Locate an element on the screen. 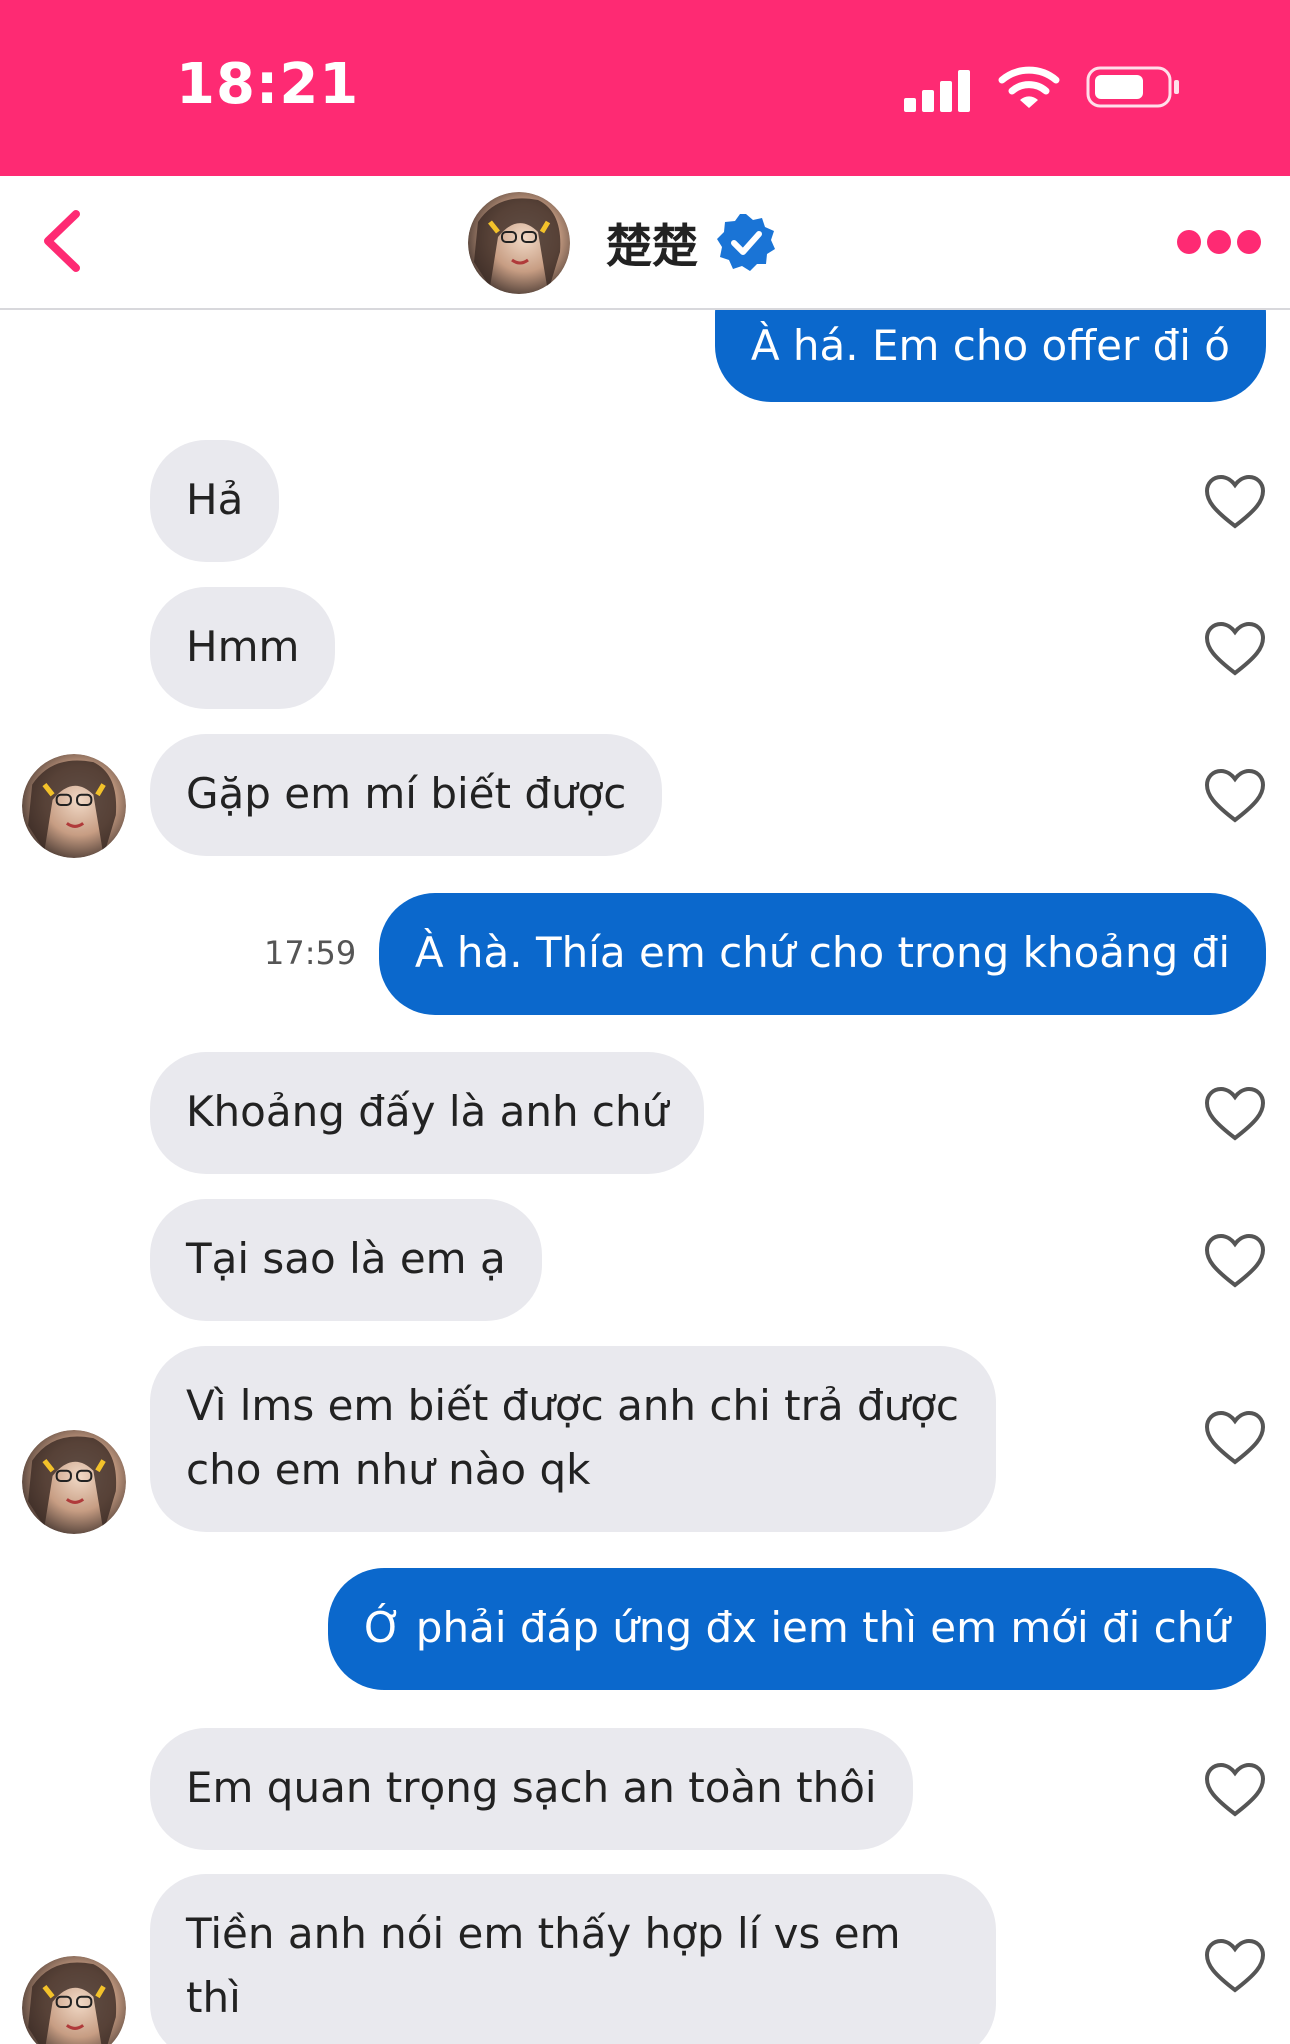 This screenshot has height=2044, width=1290. chat-header: 楚楚 is located at coordinates (645, 243).